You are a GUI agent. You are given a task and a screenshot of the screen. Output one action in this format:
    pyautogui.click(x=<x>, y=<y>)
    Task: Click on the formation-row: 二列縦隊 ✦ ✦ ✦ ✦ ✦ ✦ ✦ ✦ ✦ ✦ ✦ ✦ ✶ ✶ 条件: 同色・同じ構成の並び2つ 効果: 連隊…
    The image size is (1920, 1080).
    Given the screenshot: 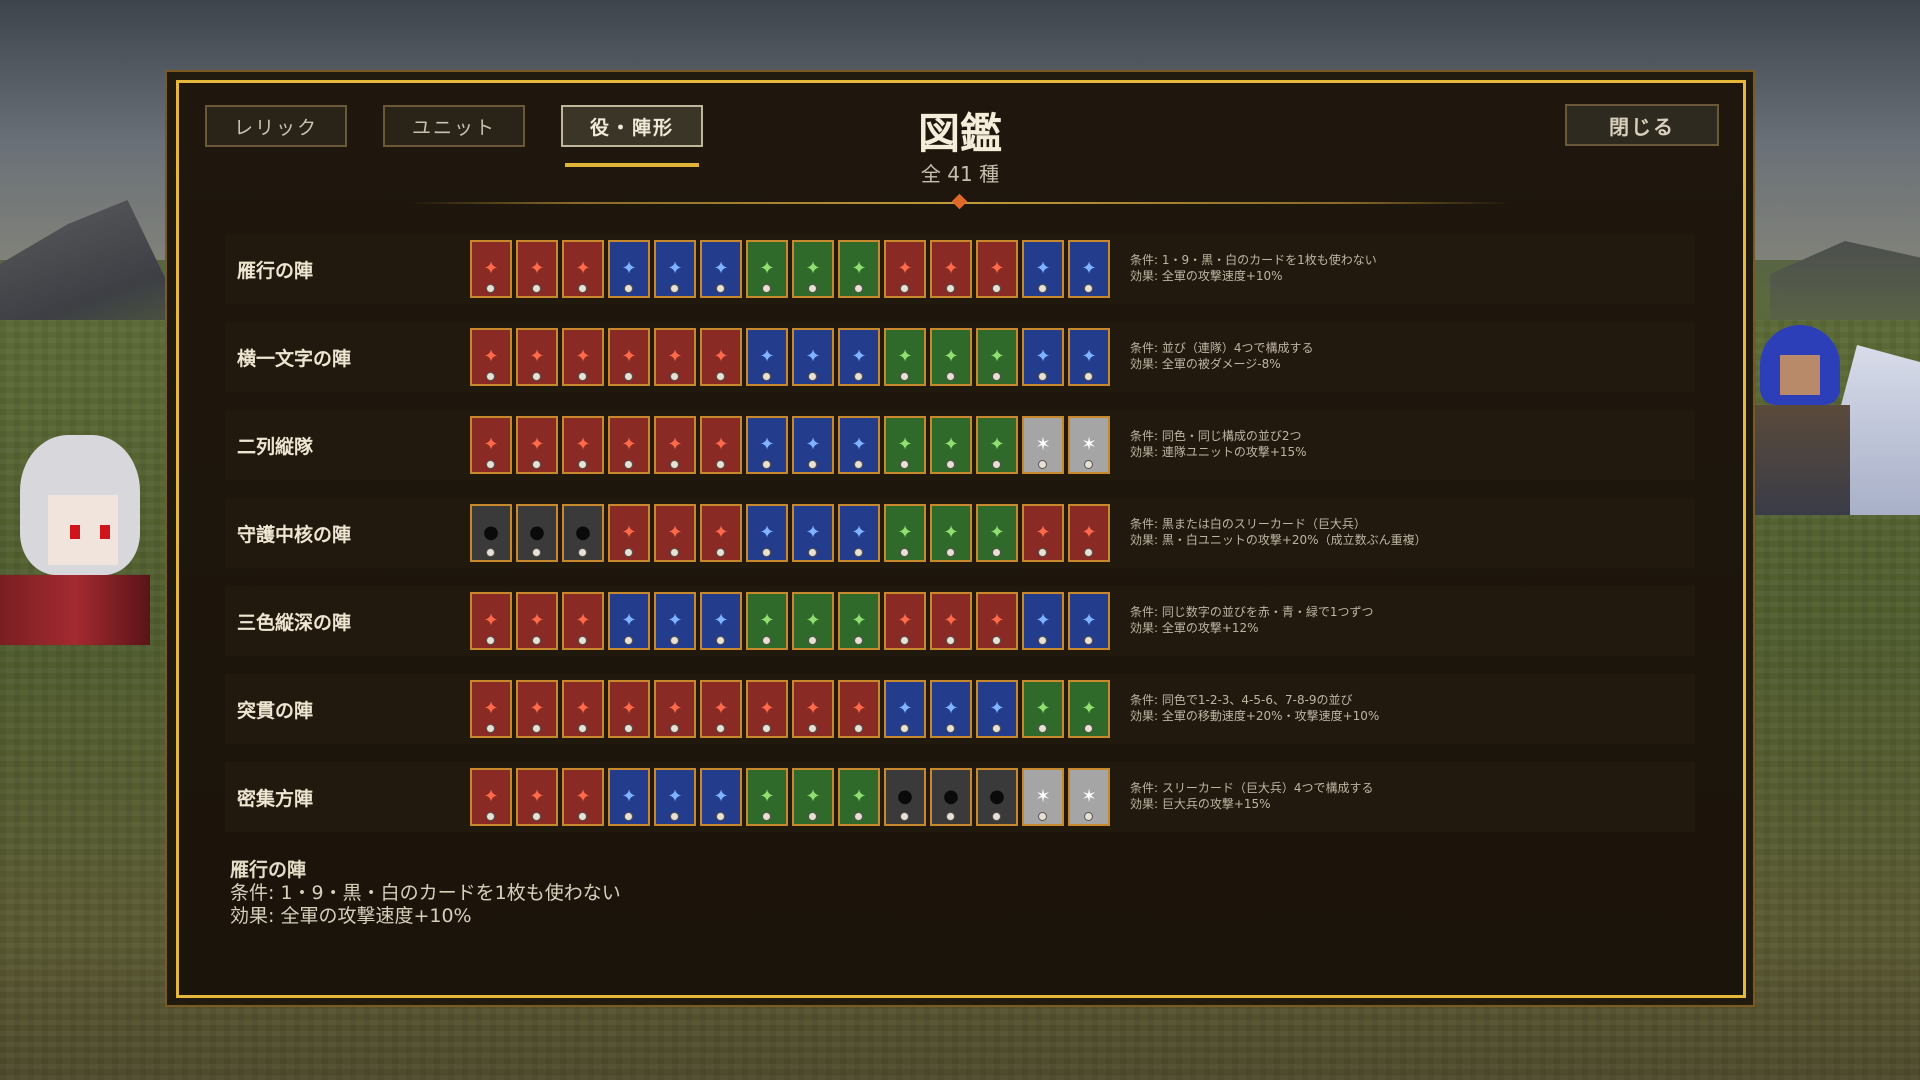 What is the action you would take?
    pyautogui.click(x=960, y=445)
    